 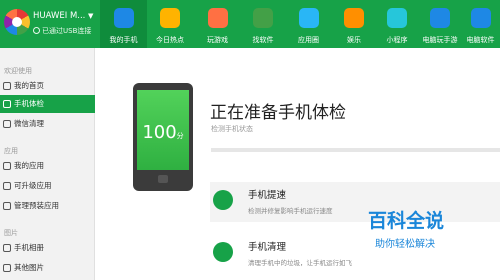 What do you see at coordinates (124, 18) in the screenshot?
I see `phone-icon` at bounding box center [124, 18].